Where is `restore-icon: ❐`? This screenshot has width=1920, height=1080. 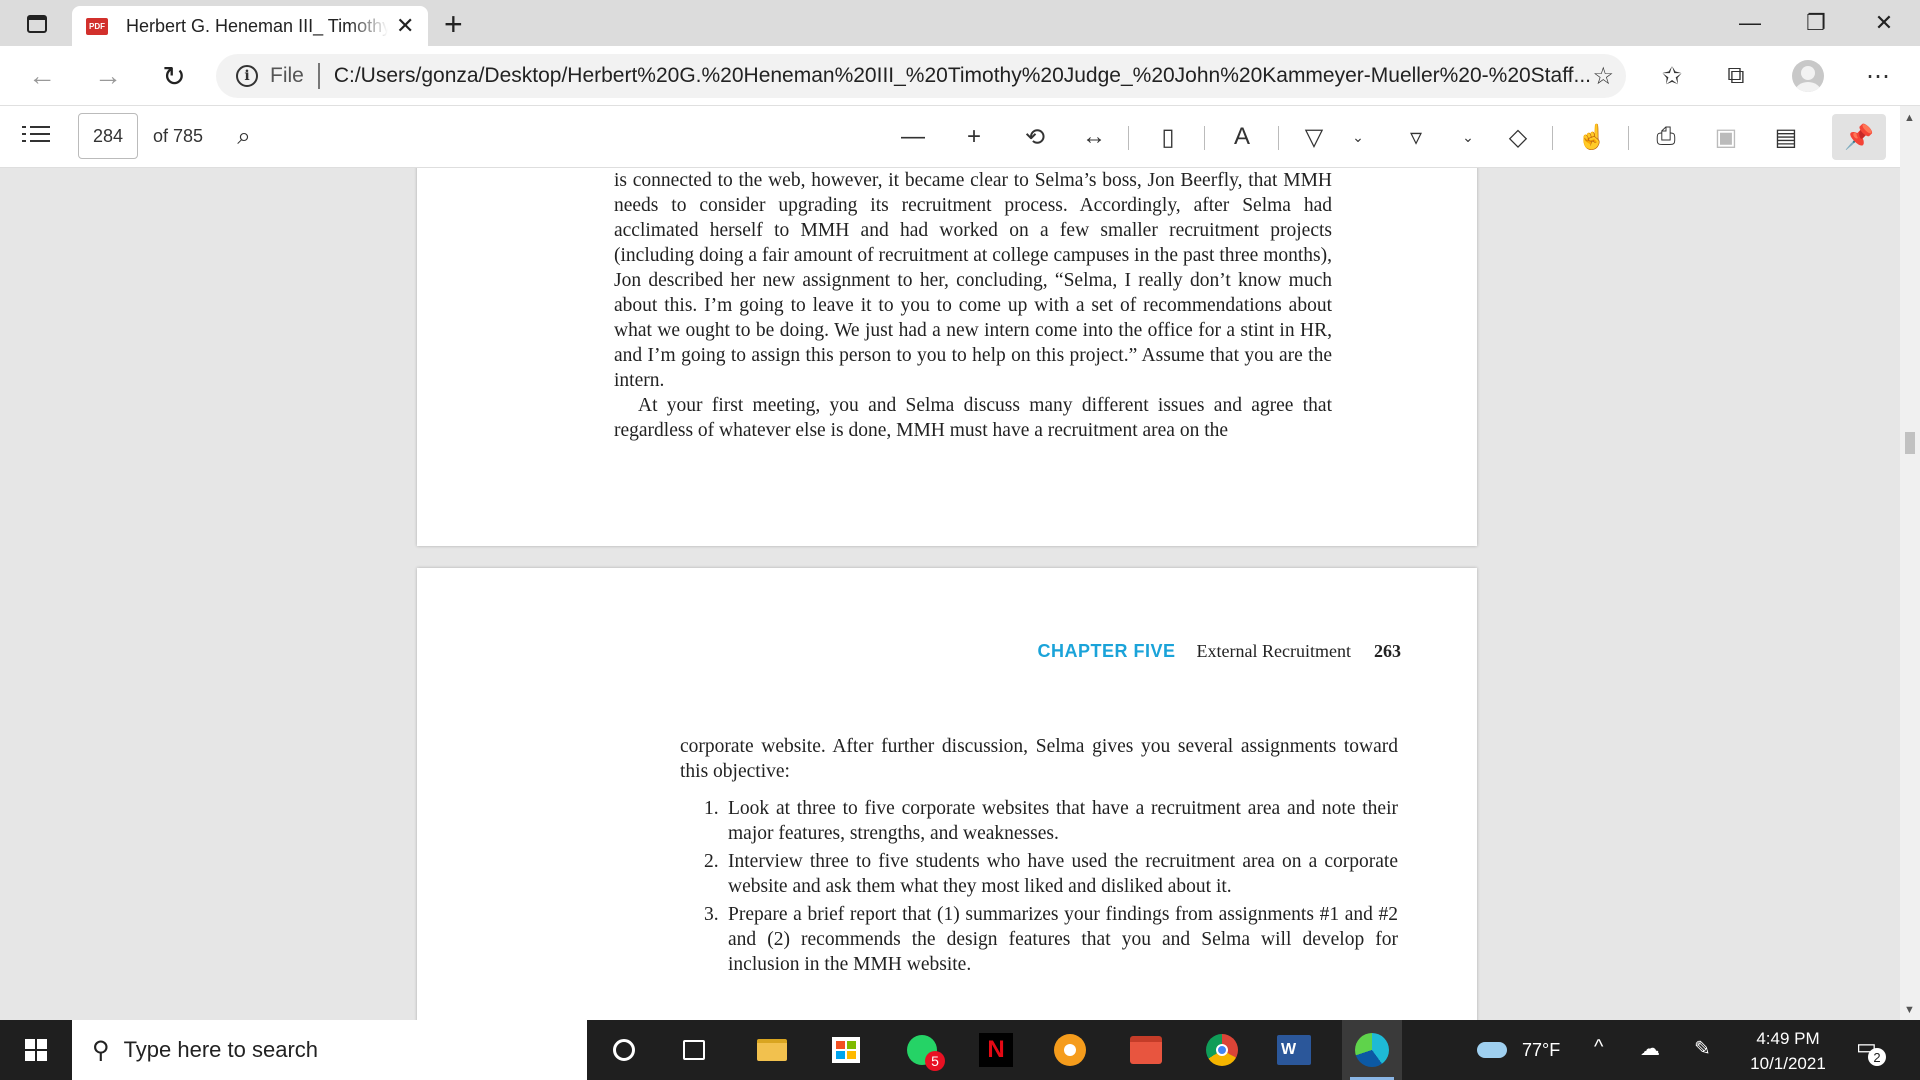
restore-icon: ❐ is located at coordinates (1816, 23).